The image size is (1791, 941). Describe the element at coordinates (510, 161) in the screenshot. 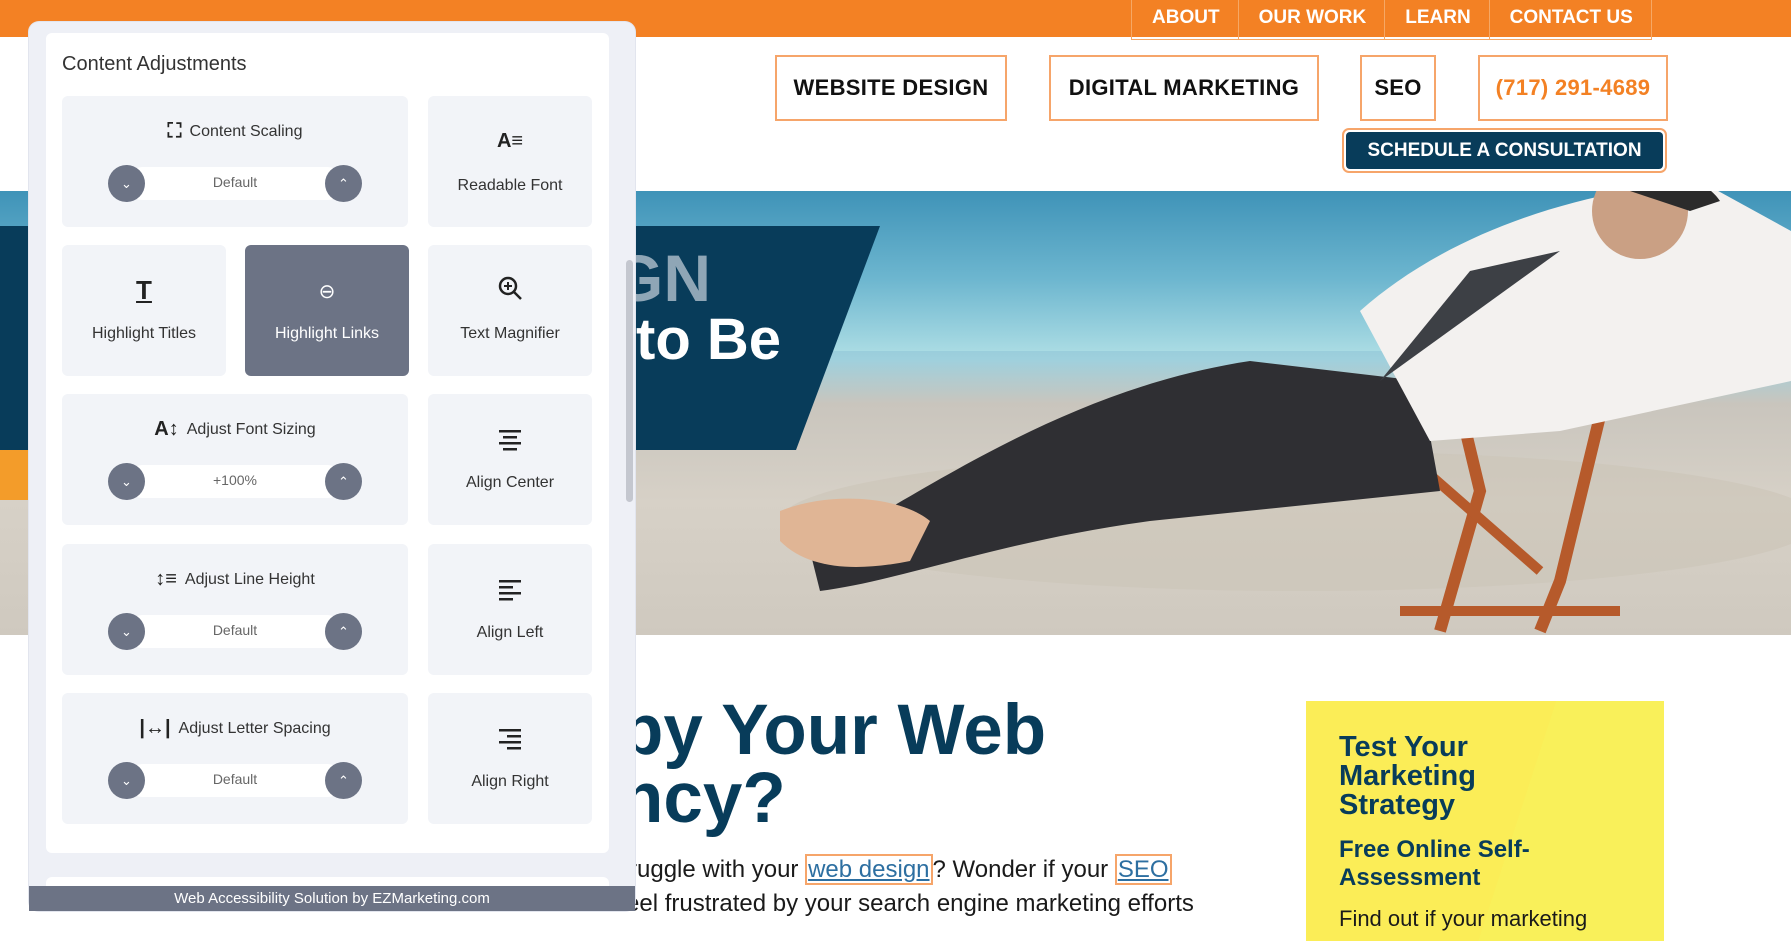

I see `readable-font-button: A≡ Readable Font` at that location.